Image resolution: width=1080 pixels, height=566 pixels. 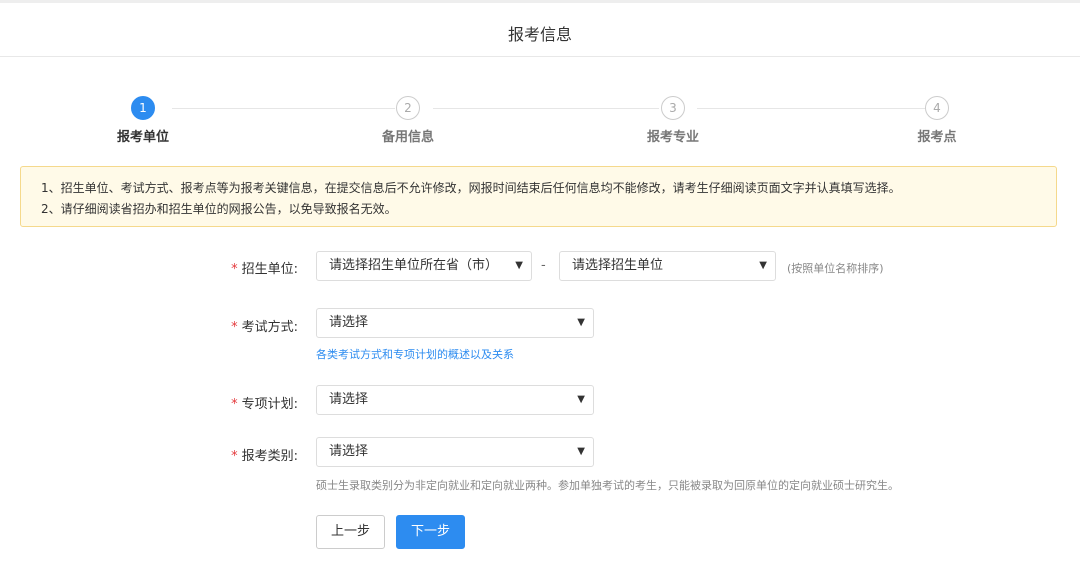 I want to click on exam-method-label: 考试方式:, so click(x=269, y=327).